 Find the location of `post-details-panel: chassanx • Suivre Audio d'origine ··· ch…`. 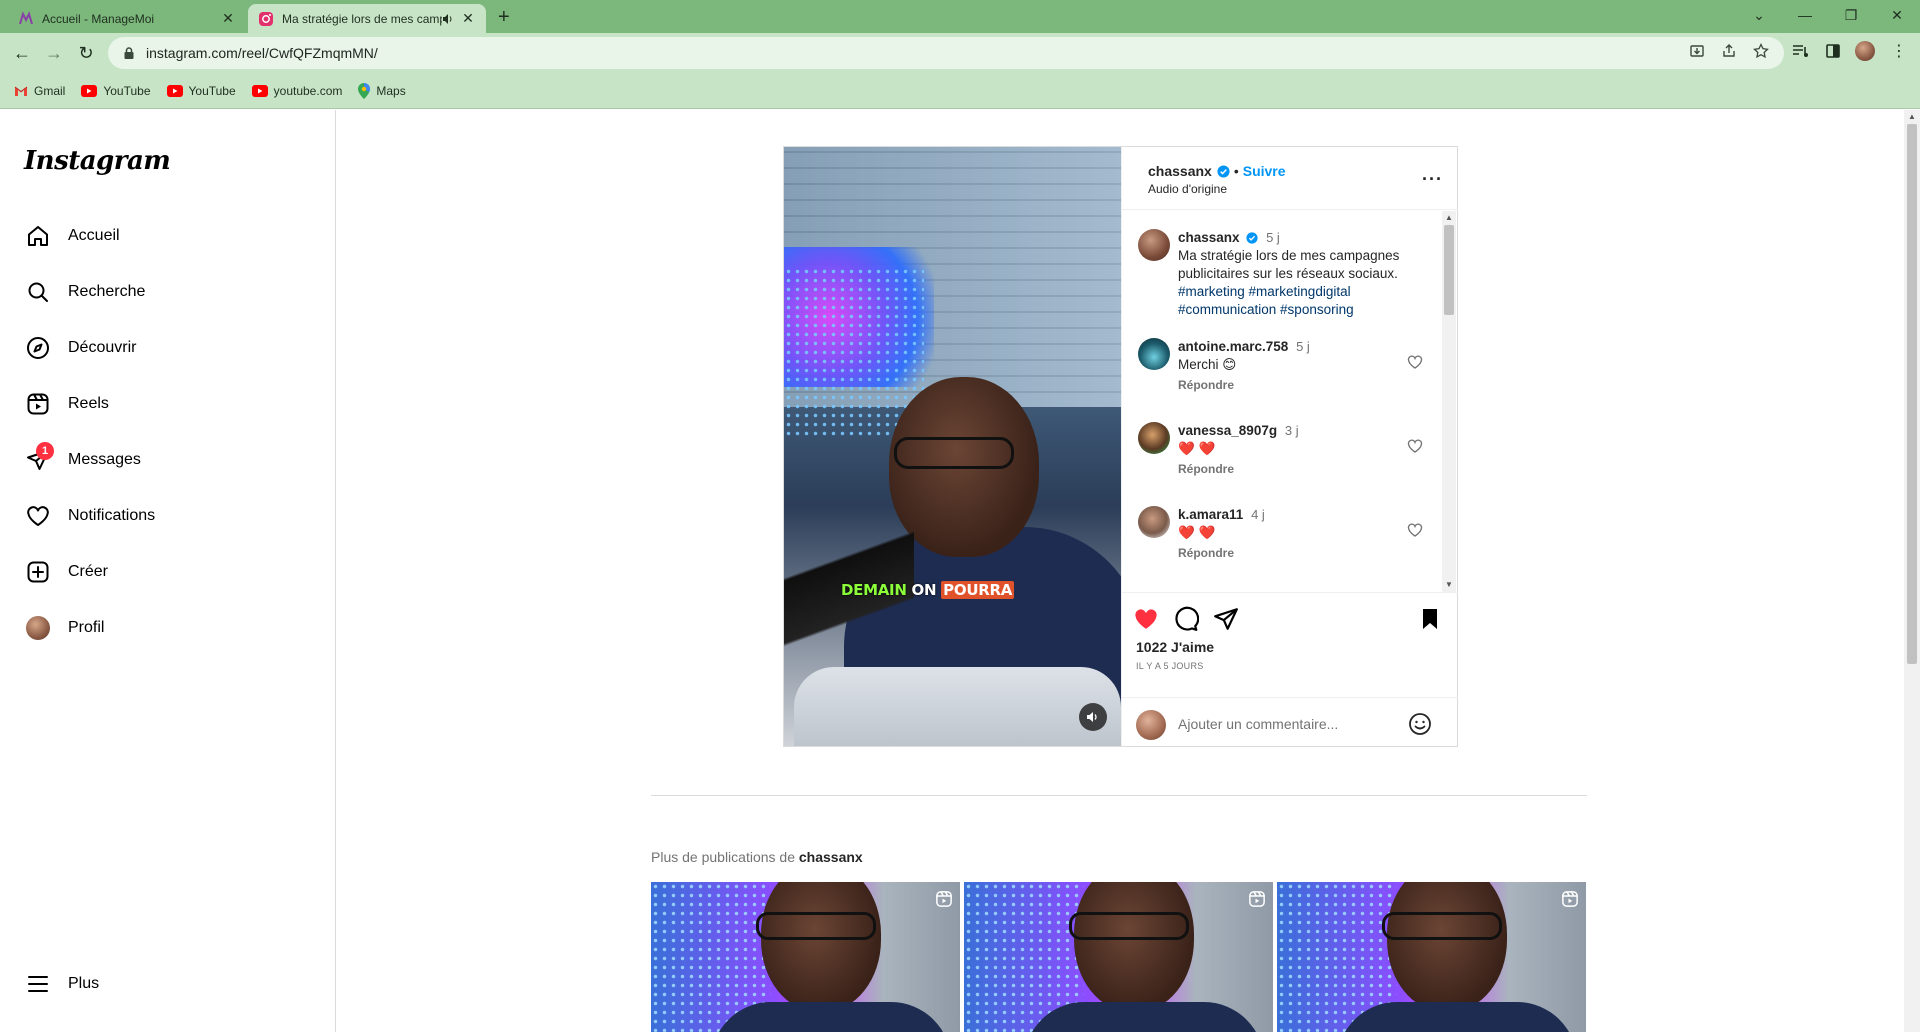

post-details-panel: chassanx • Suivre Audio d'origine ··· ch… is located at coordinates (1289, 446).